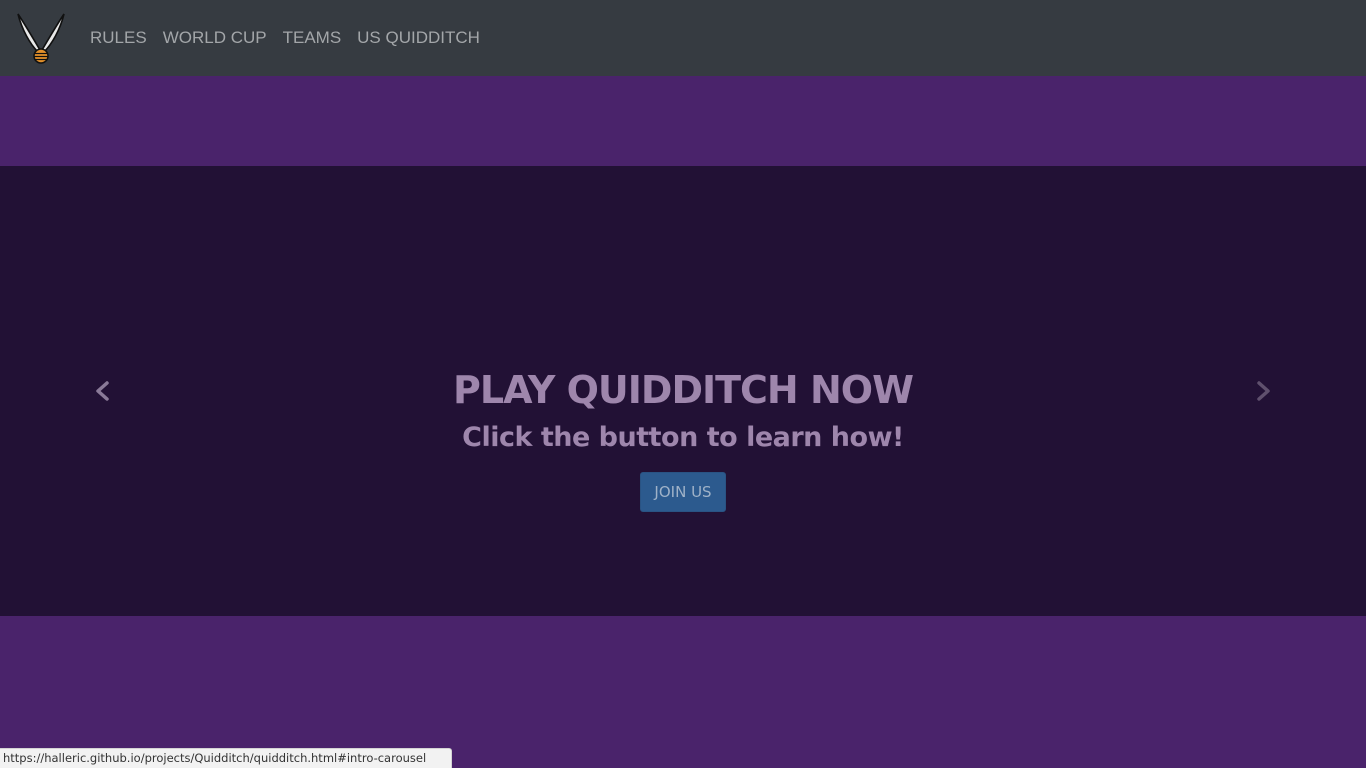  What do you see at coordinates (118, 38) in the screenshot?
I see `nav-link-rules: RULES` at bounding box center [118, 38].